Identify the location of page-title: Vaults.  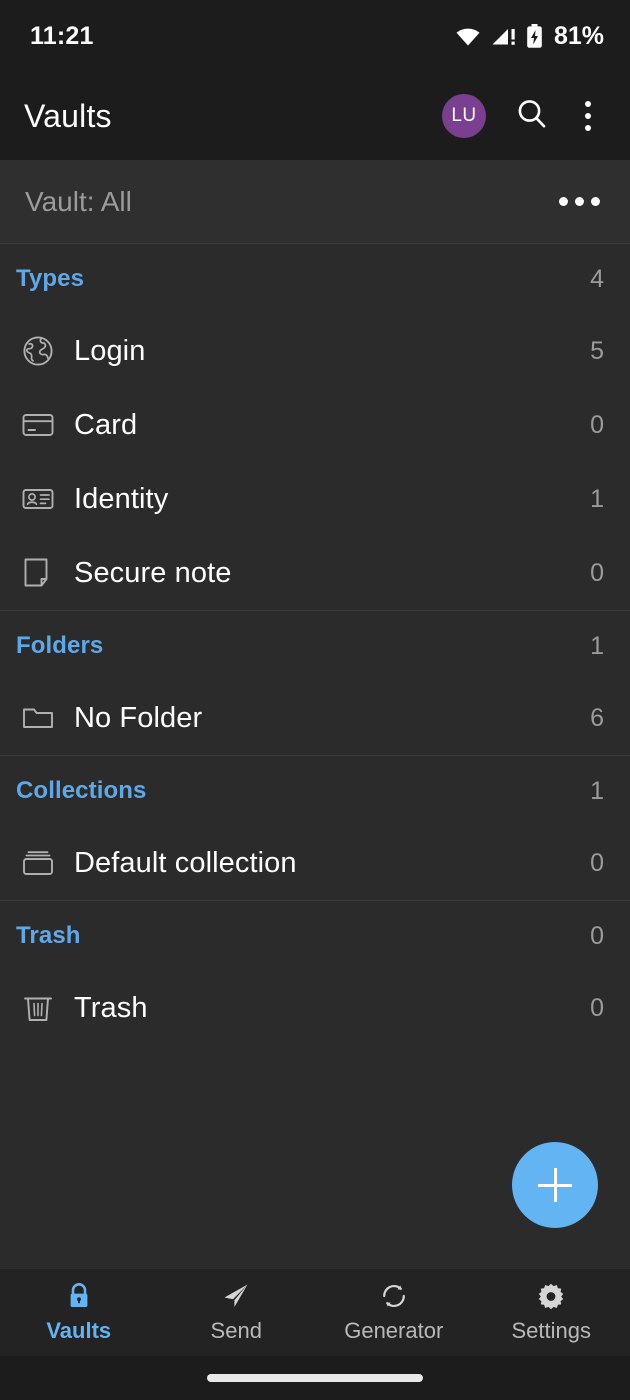
(68, 115).